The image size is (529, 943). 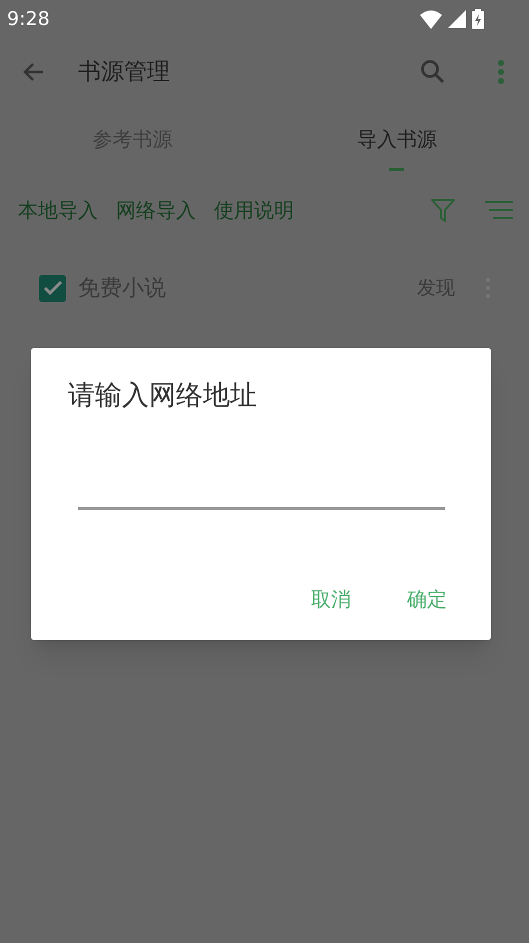 What do you see at coordinates (457, 19) in the screenshot?
I see `signal-icon` at bounding box center [457, 19].